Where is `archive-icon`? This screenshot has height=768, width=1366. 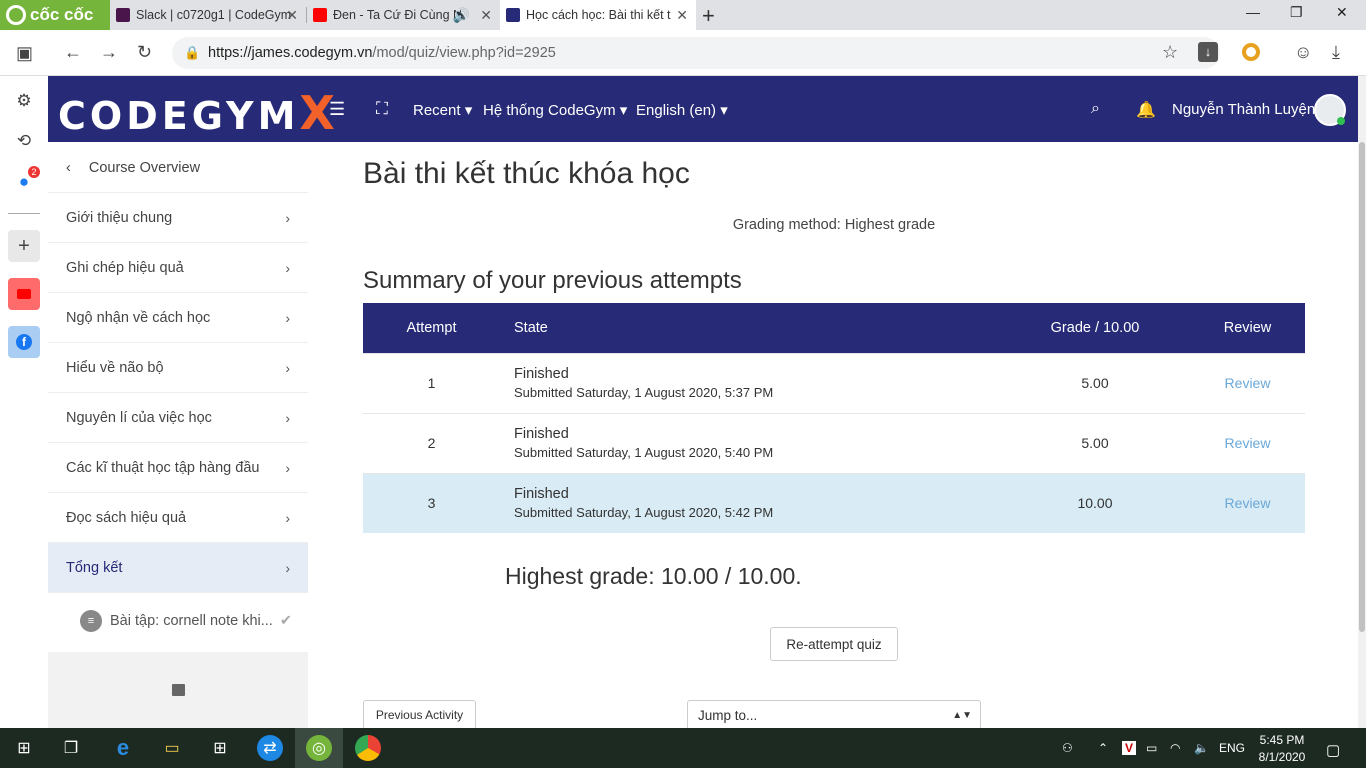
archive-icon is located at coordinates (178, 690).